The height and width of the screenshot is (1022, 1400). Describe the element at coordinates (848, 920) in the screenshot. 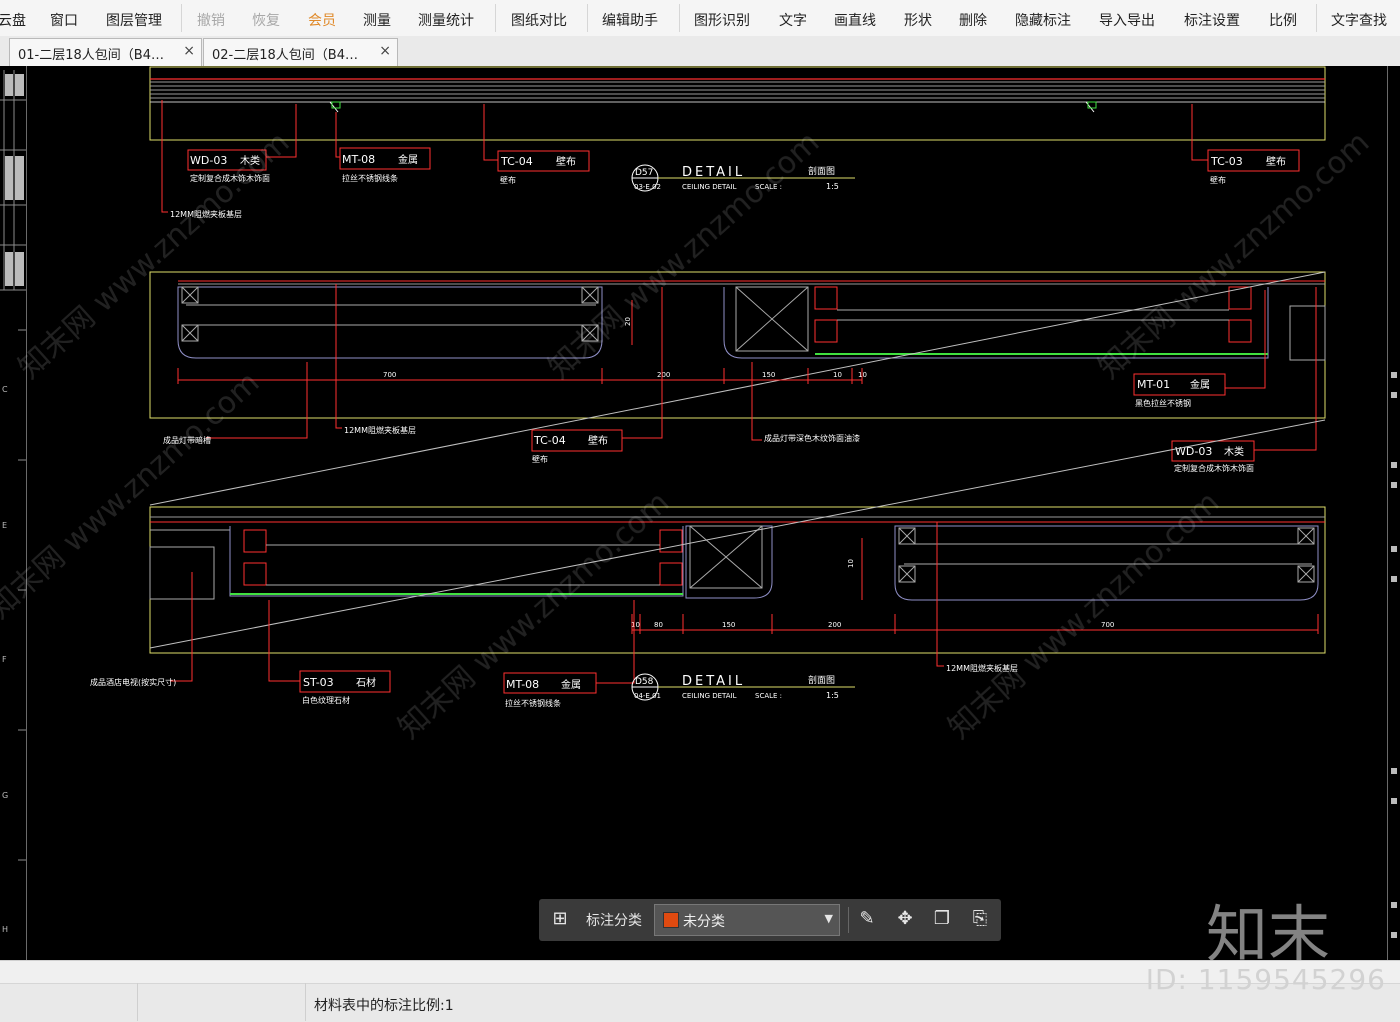

I see `panel-separator` at that location.